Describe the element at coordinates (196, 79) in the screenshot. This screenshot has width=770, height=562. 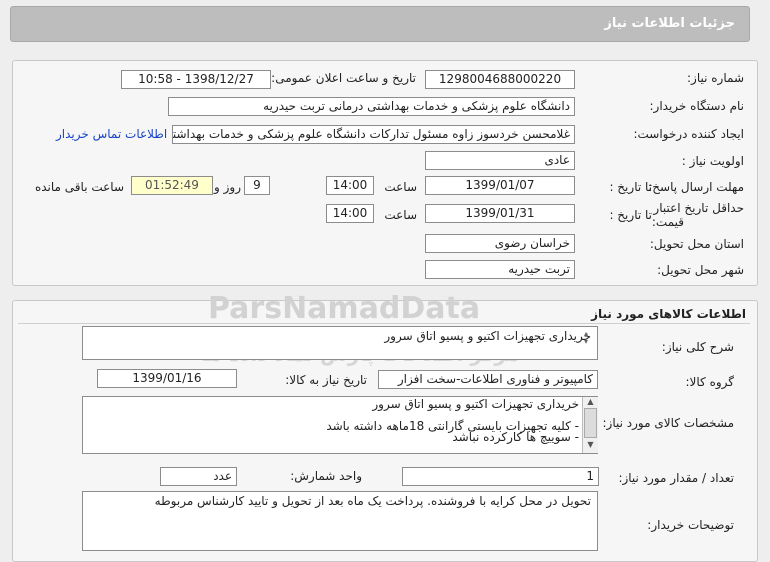
I see `announce-field: 1398/12/27 - 10:58` at that location.